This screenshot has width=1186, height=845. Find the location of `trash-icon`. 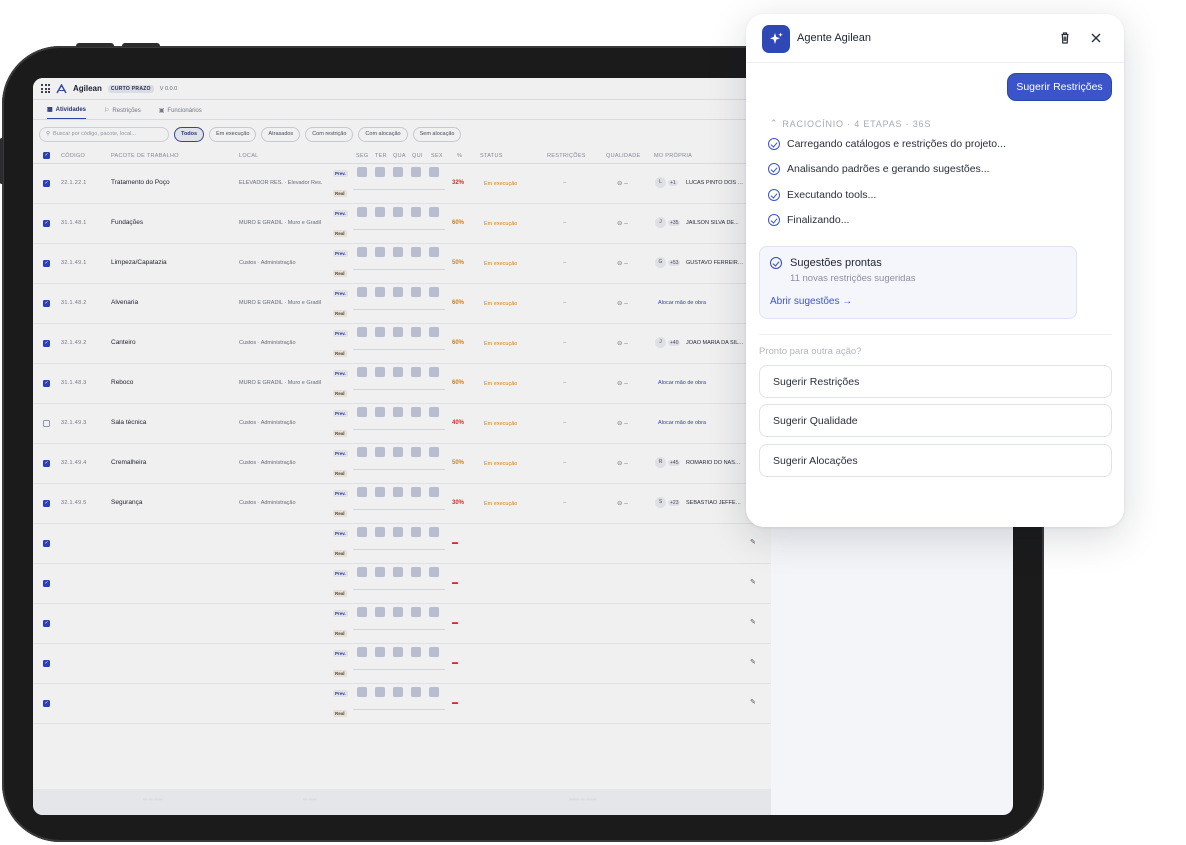

trash-icon is located at coordinates (1065, 38).